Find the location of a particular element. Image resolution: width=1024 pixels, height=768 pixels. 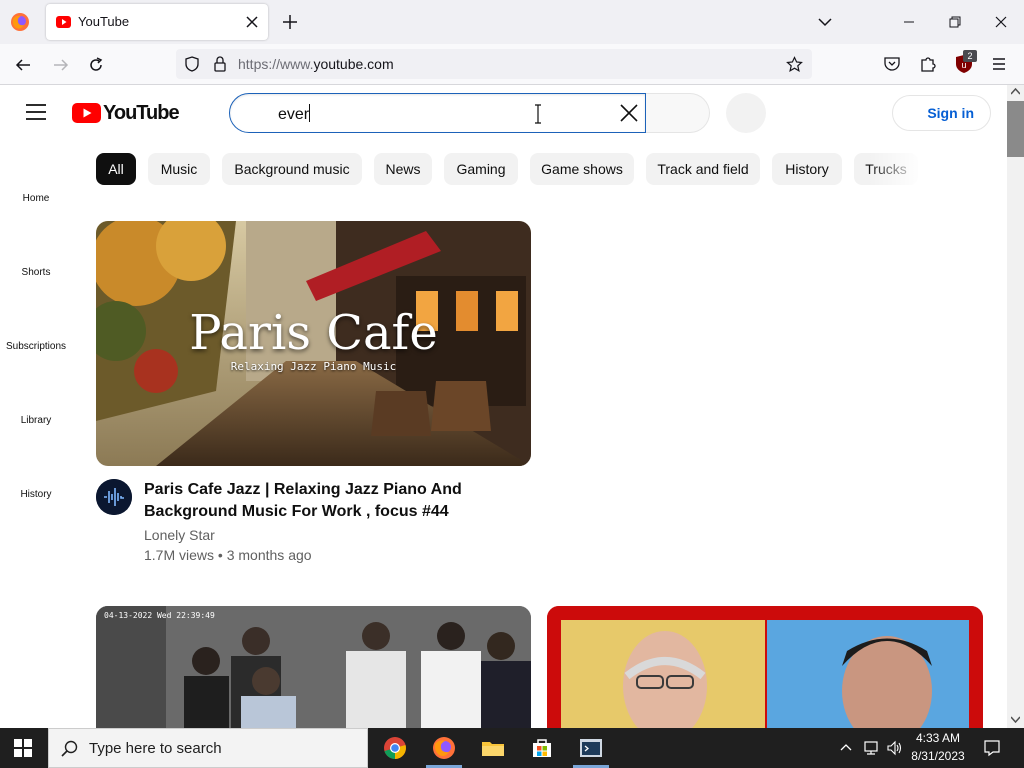

window-close-icon is located at coordinates (1001, 22).